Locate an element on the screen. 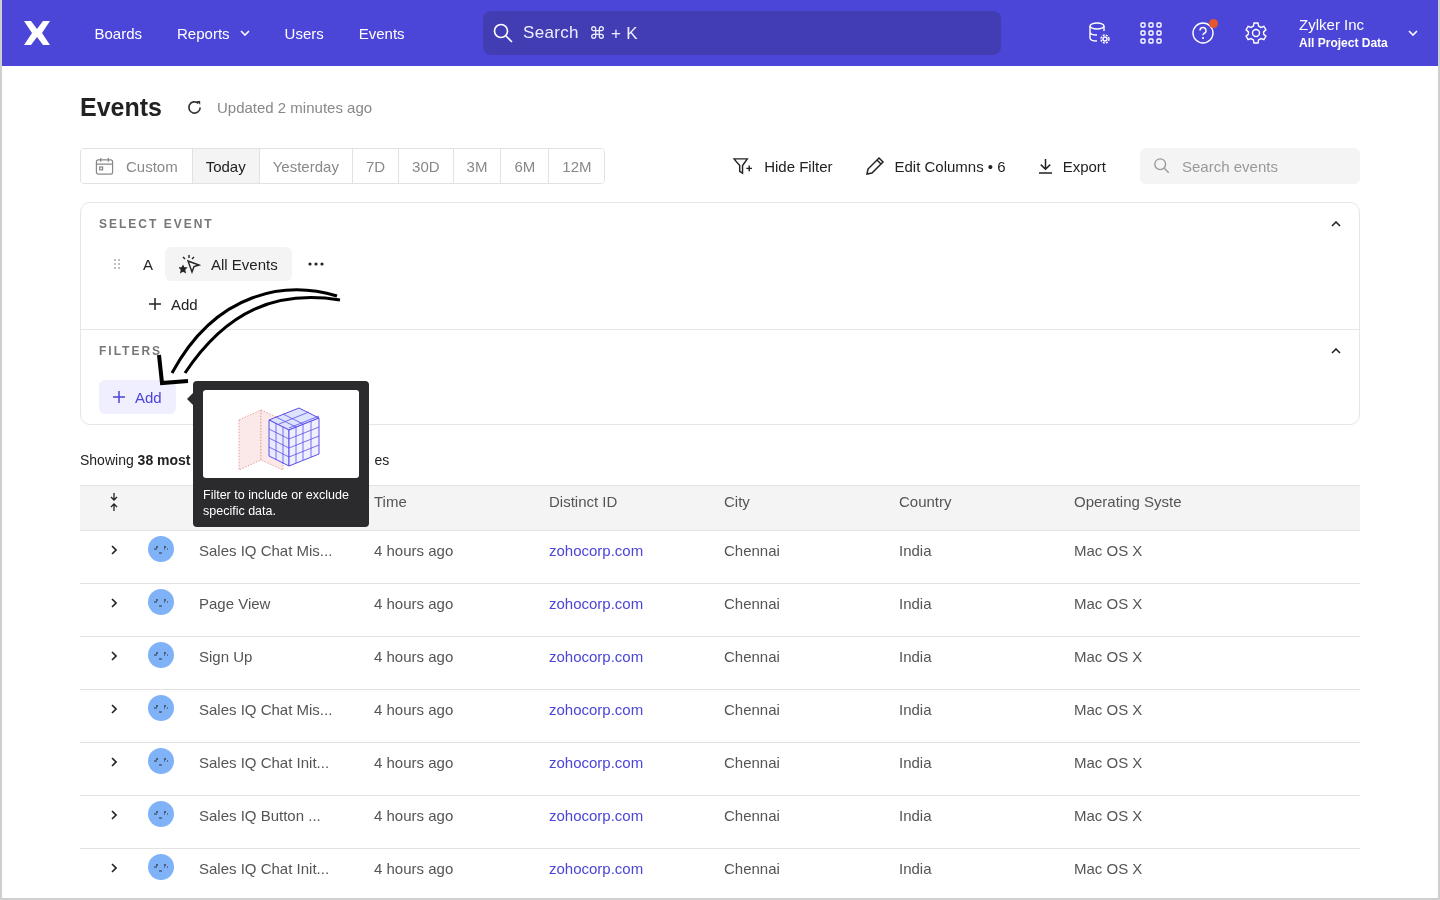  refresh-icon is located at coordinates (194, 107).